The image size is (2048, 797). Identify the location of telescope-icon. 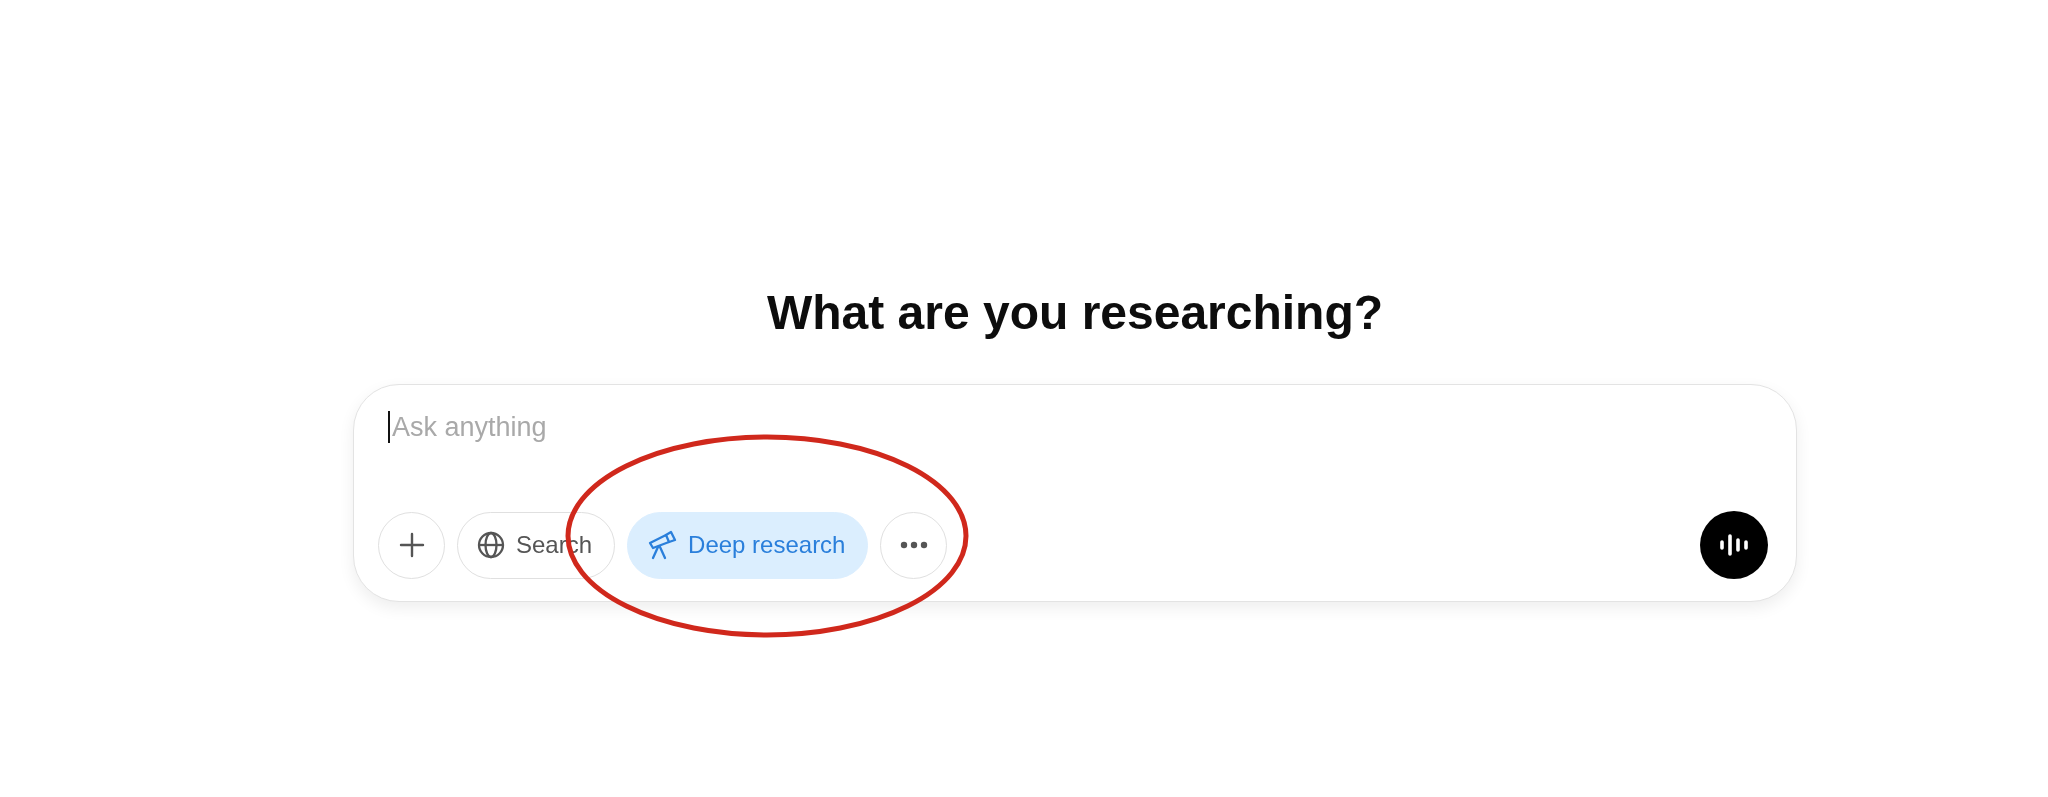
(662, 545).